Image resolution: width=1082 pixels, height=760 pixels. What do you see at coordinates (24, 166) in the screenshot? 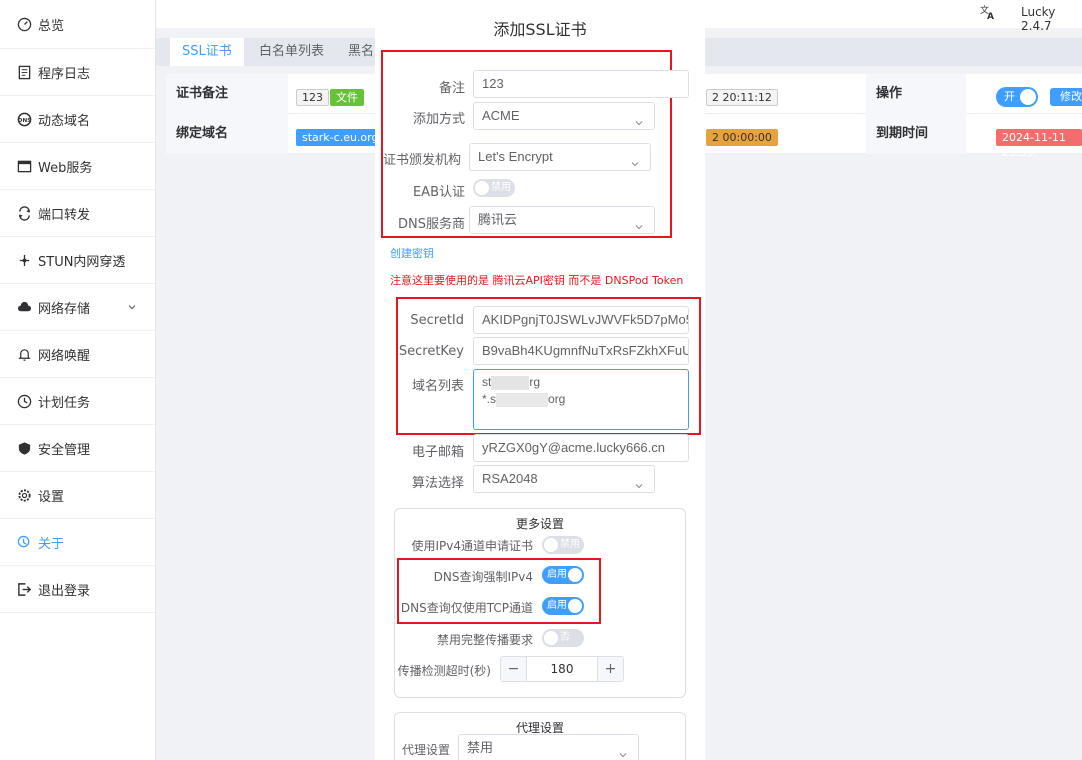
I see `web-icon` at bounding box center [24, 166].